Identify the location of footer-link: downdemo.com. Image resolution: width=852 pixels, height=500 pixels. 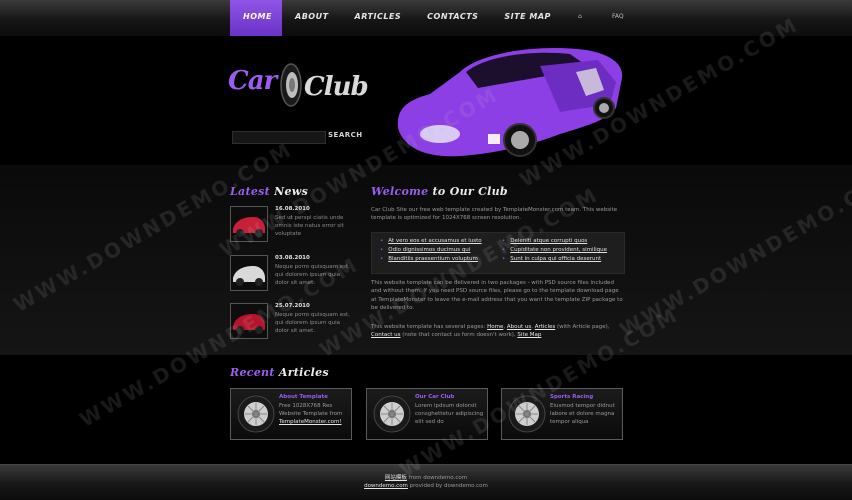
(386, 486).